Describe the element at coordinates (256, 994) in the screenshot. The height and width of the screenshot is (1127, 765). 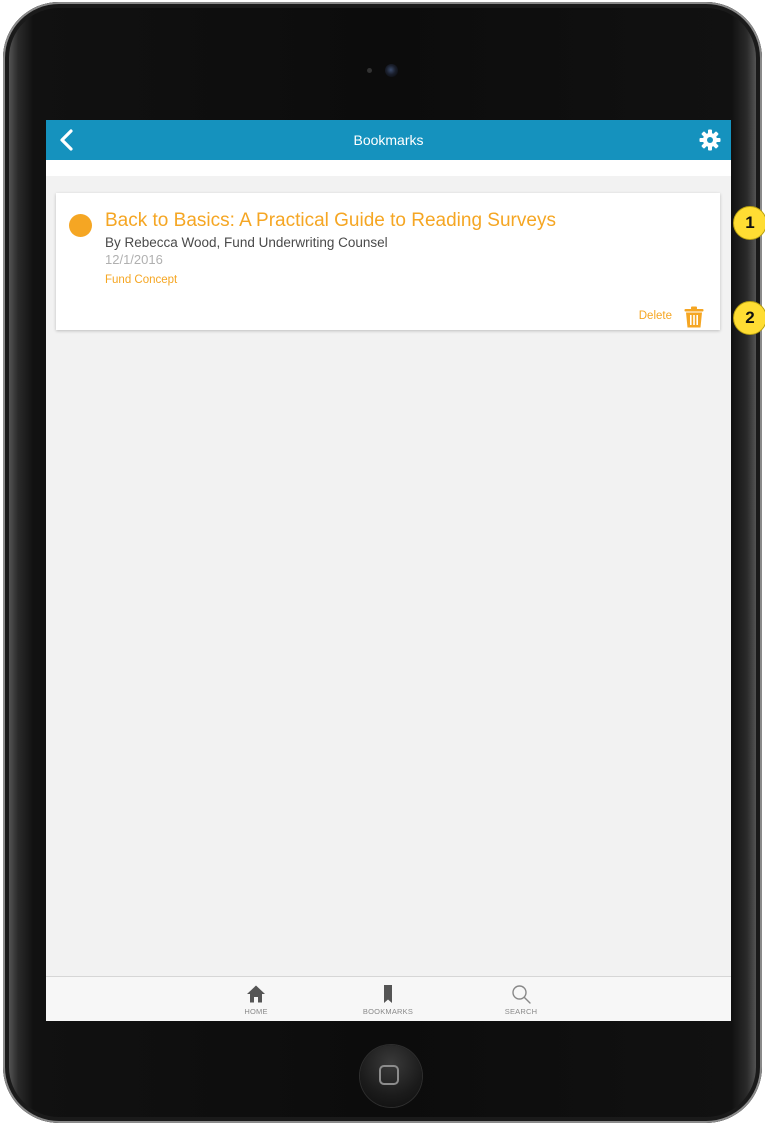
I see `home-icon` at that location.